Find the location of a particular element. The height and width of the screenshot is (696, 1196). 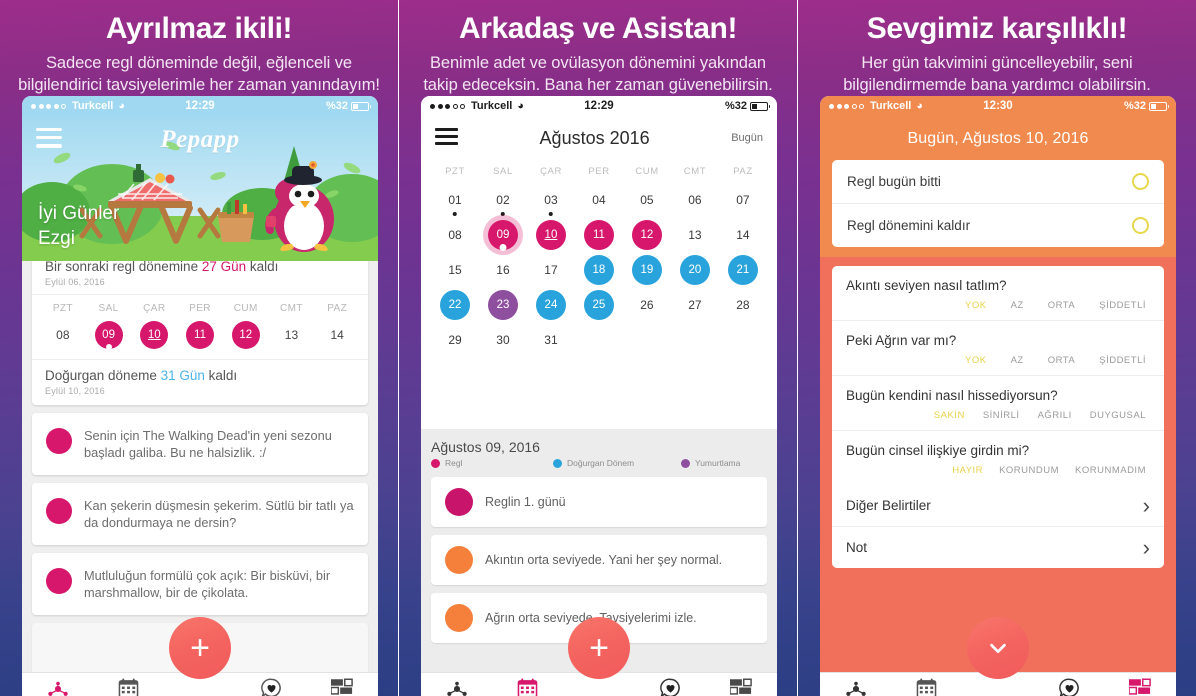

calendar-day-cell: 15 is located at coordinates (455, 269).